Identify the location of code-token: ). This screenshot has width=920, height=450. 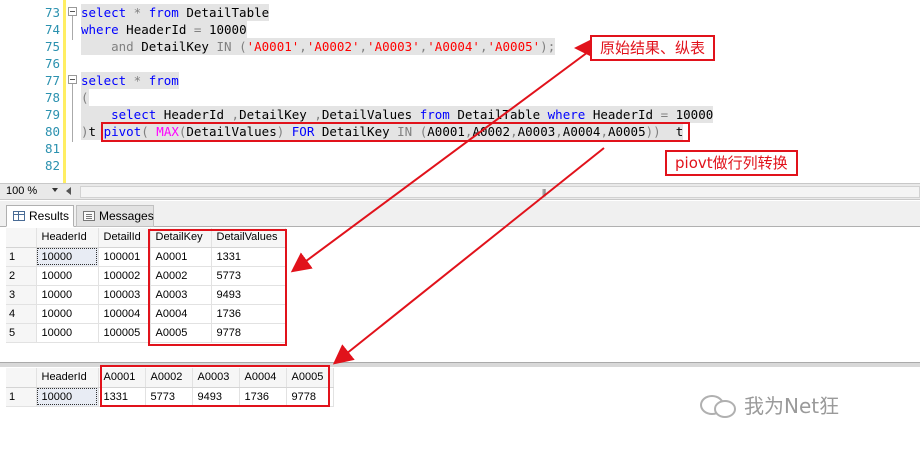
(85, 131).